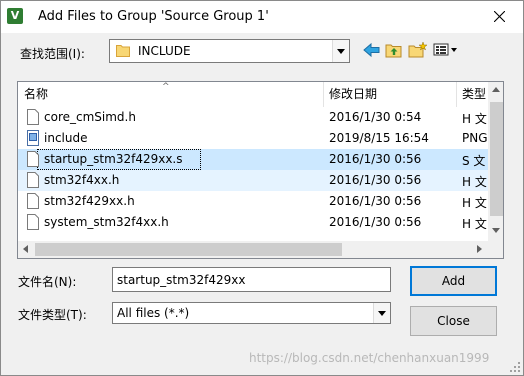 The height and width of the screenshot is (376, 524). I want to click on scroll-down-icon, so click(496, 230).